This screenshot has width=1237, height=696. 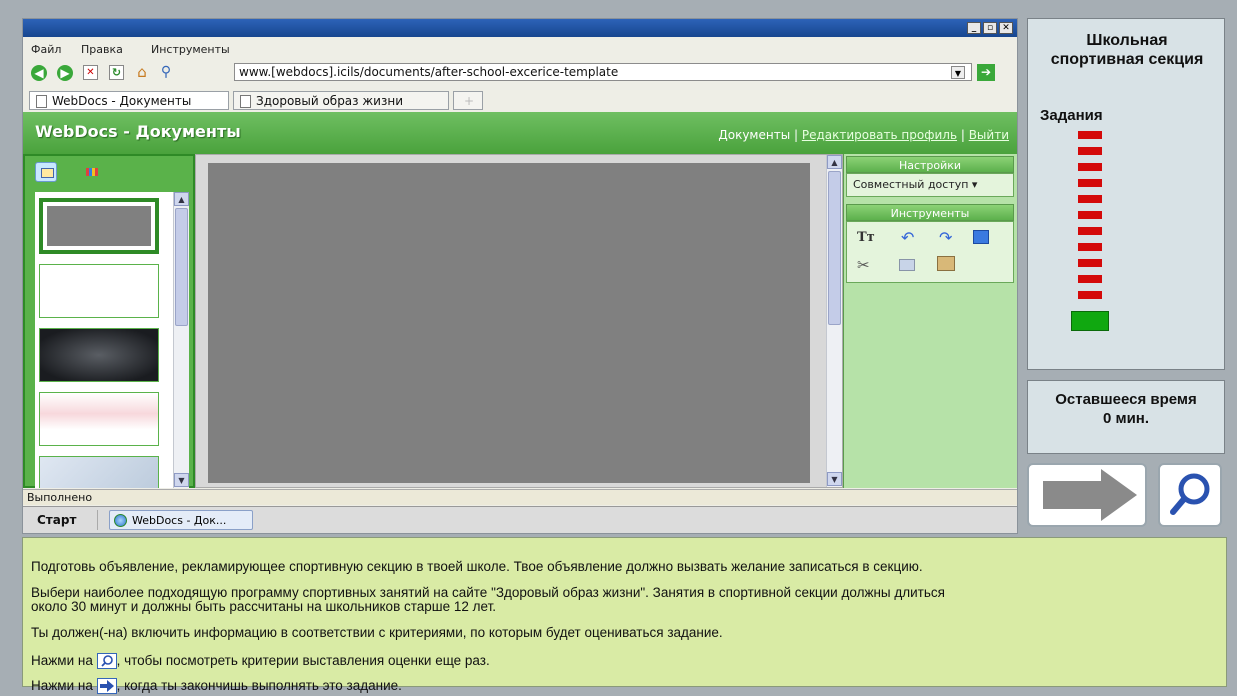 I want to click on thumbnails-scrollbar: ▲ ▼, so click(x=181, y=340).